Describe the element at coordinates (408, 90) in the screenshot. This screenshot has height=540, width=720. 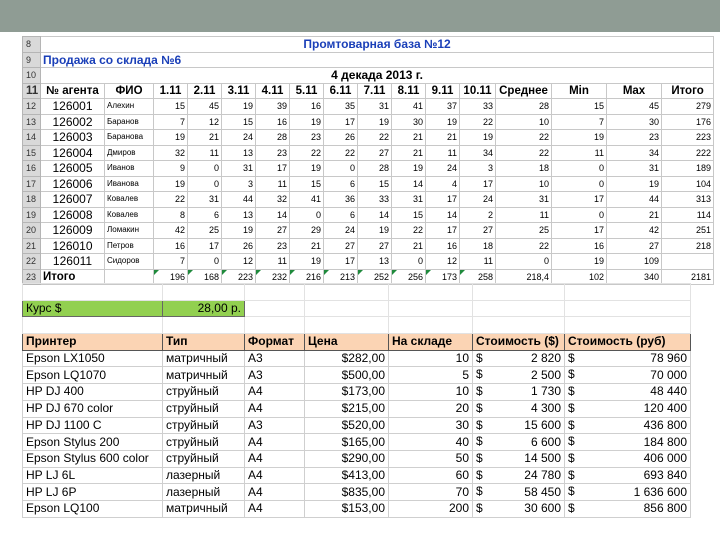
I see `column-header: 8.11` at that location.